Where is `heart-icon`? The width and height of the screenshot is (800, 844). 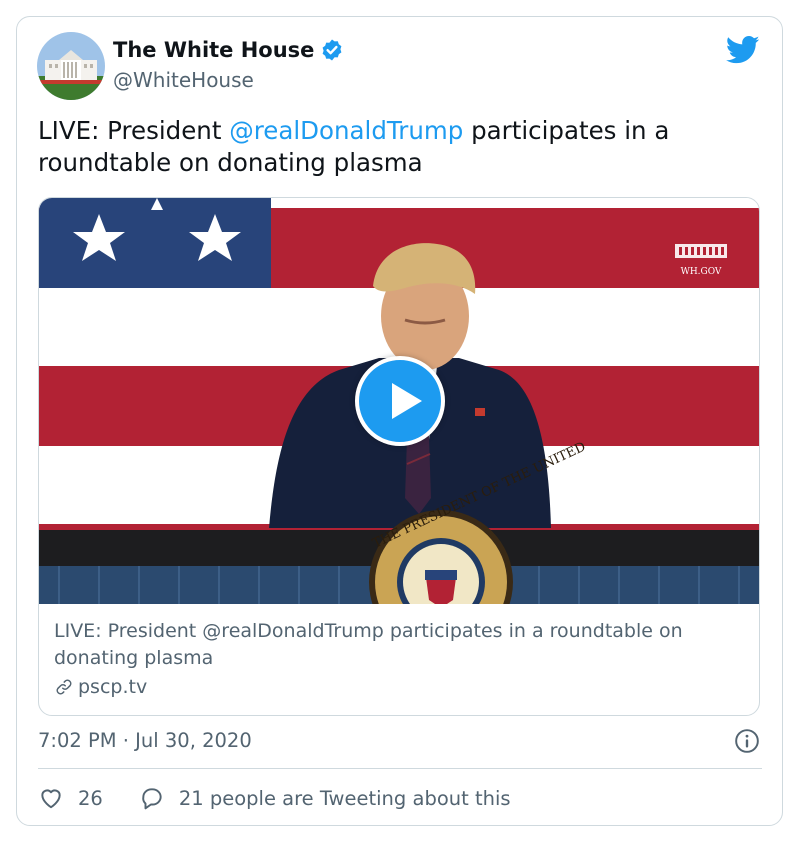
heart-icon is located at coordinates (51, 799).